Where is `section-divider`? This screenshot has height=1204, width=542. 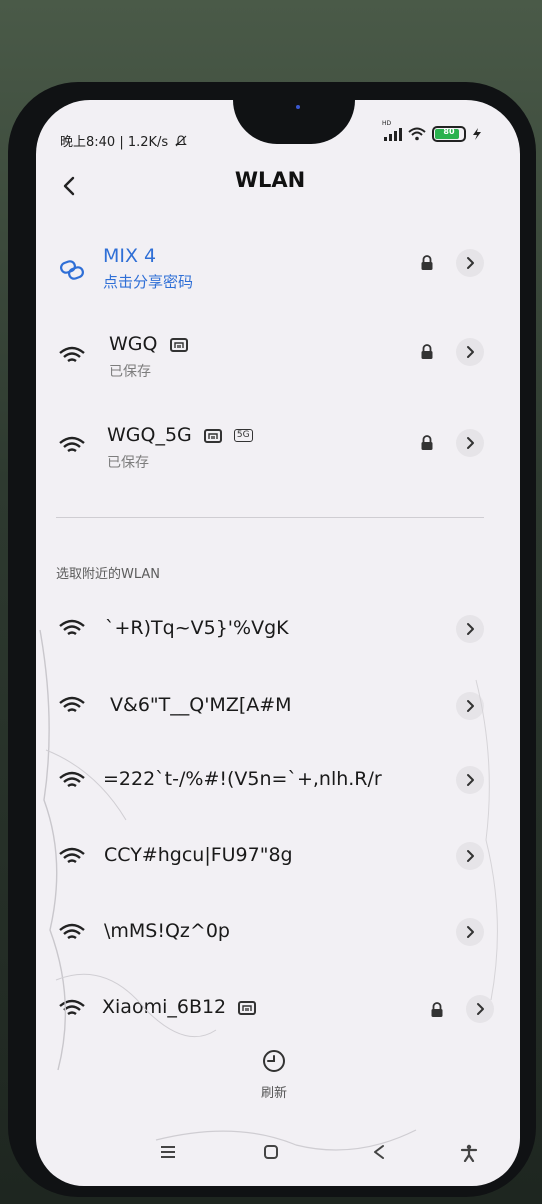 section-divider is located at coordinates (270, 517).